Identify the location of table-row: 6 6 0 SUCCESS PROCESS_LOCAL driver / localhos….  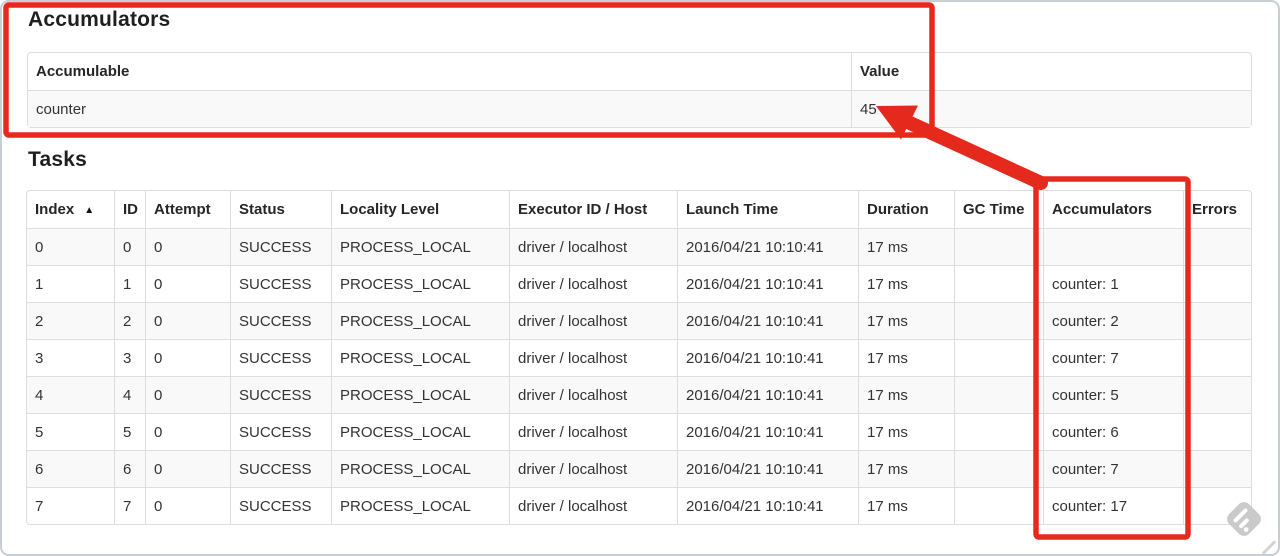
(639, 468).